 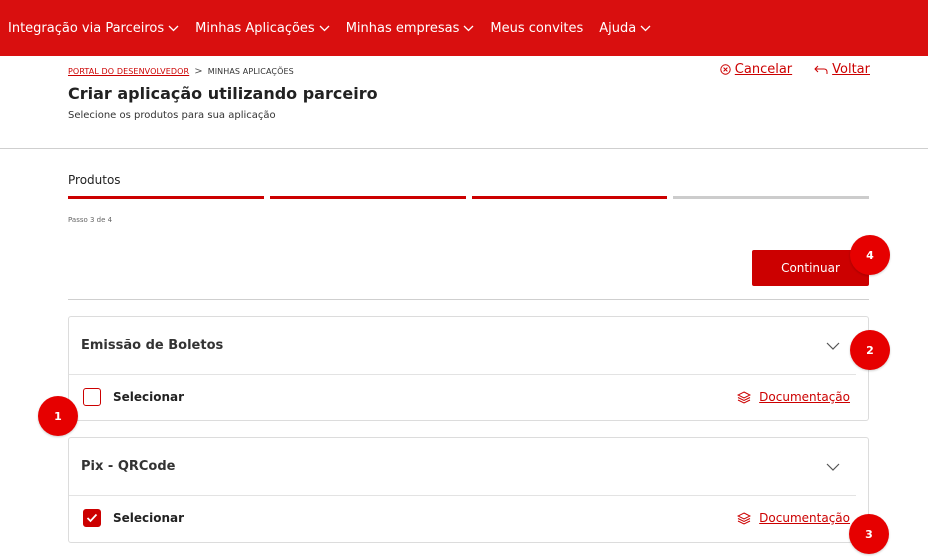 I want to click on product-title: Pix - QRCode, so click(x=128, y=466).